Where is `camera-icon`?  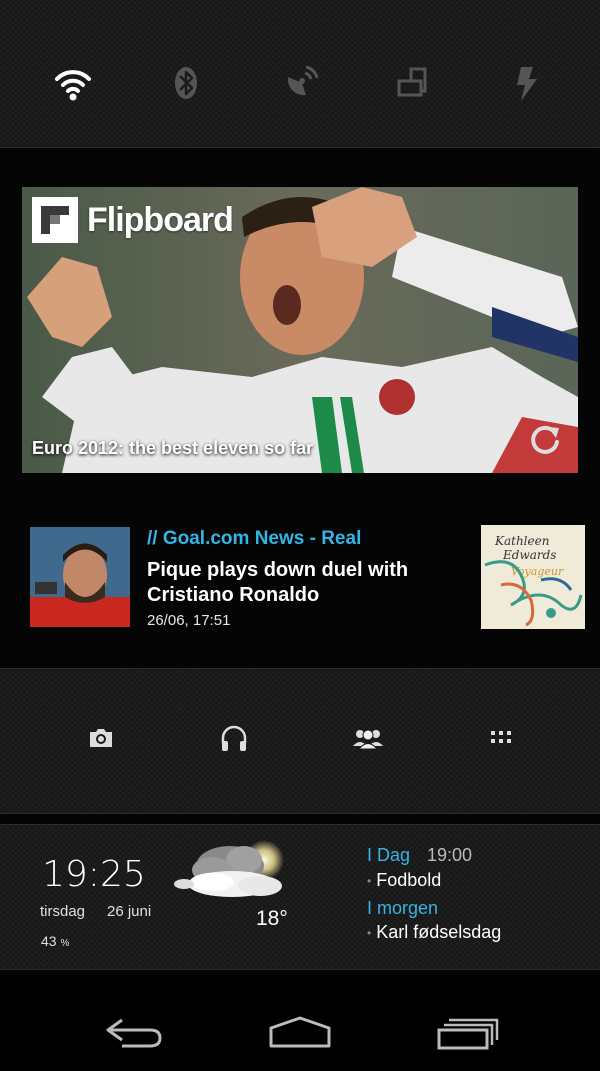
camera-icon is located at coordinates (101, 738).